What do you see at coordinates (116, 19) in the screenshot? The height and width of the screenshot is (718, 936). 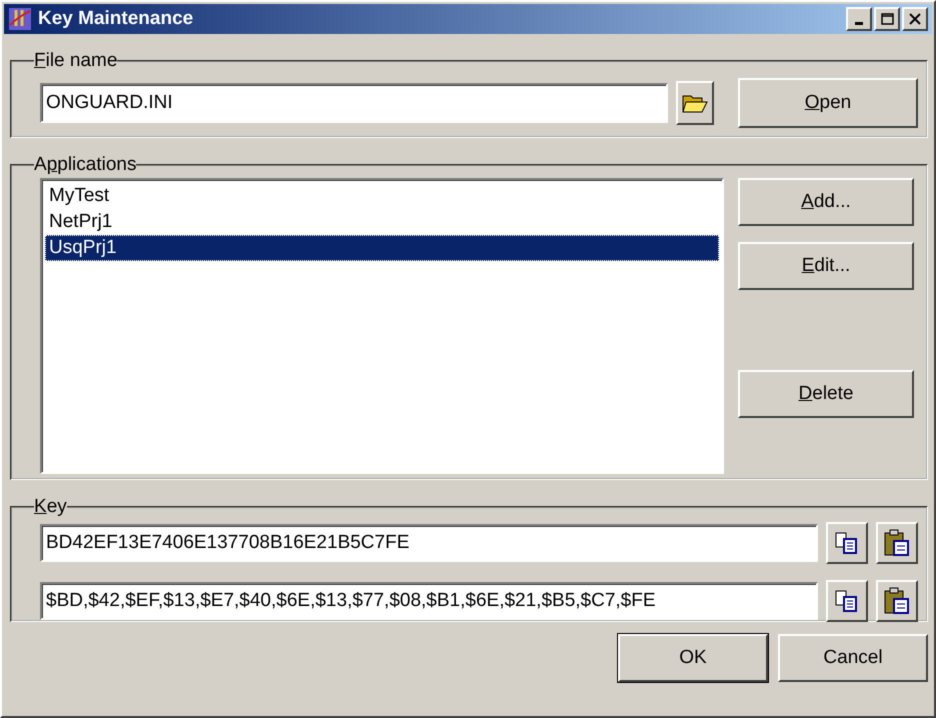 I see `window-title: Key Maintenance` at bounding box center [116, 19].